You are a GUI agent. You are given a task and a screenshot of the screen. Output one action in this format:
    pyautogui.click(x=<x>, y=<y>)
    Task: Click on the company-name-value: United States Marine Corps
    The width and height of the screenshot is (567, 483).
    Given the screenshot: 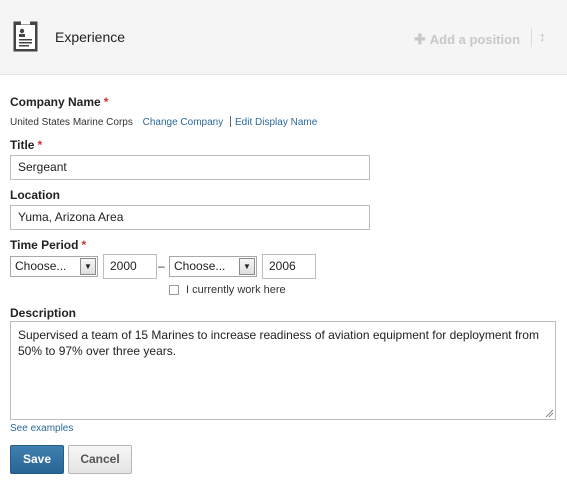 What is the action you would take?
    pyautogui.click(x=71, y=122)
    